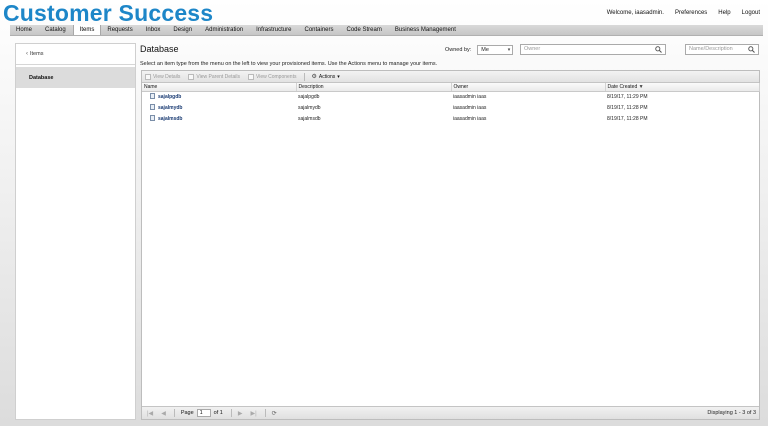 Image resolution: width=768 pixels, height=426 pixels. What do you see at coordinates (27, 54) in the screenshot?
I see `chevron-left-icon: ‹` at bounding box center [27, 54].